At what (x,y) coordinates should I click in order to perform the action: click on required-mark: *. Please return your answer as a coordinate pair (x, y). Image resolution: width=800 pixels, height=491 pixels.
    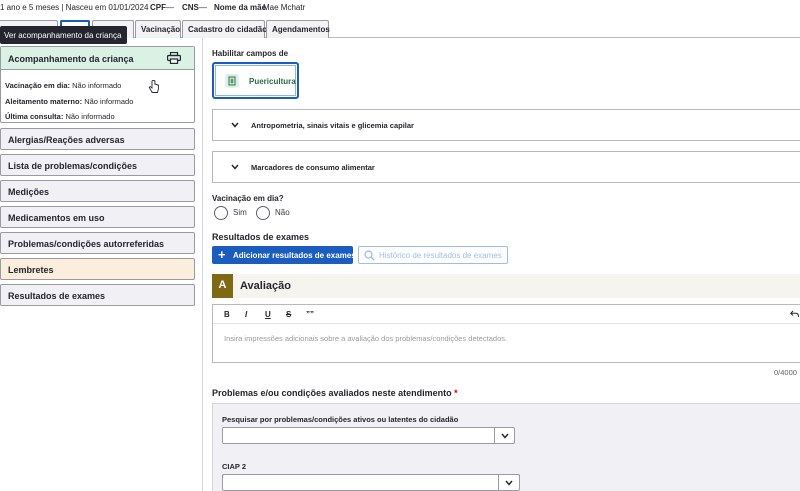
    Looking at the image, I should click on (456, 393).